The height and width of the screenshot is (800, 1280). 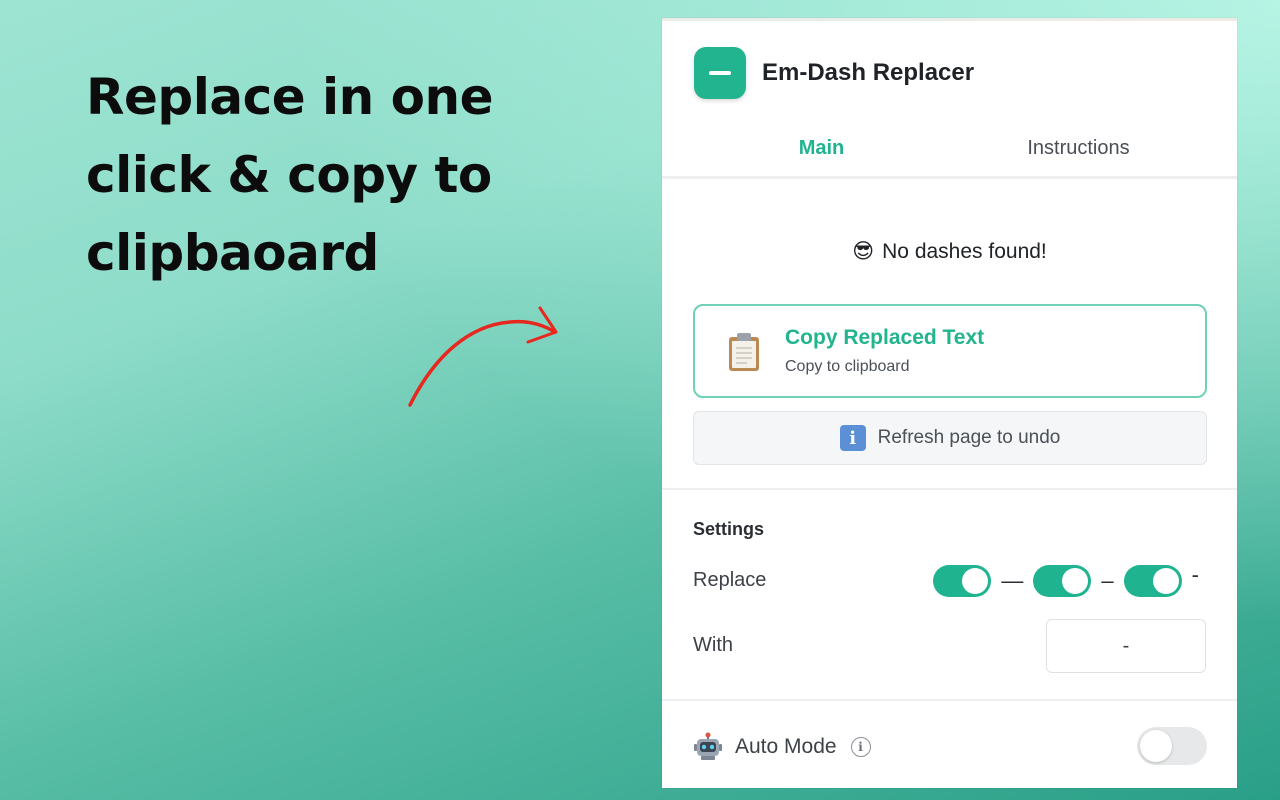 I want to click on app-logo-icon, so click(x=720, y=73).